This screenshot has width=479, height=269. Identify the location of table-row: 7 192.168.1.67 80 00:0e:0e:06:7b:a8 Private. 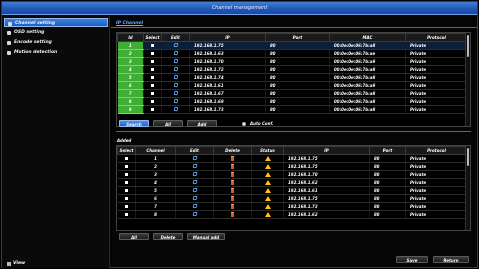
(292, 93).